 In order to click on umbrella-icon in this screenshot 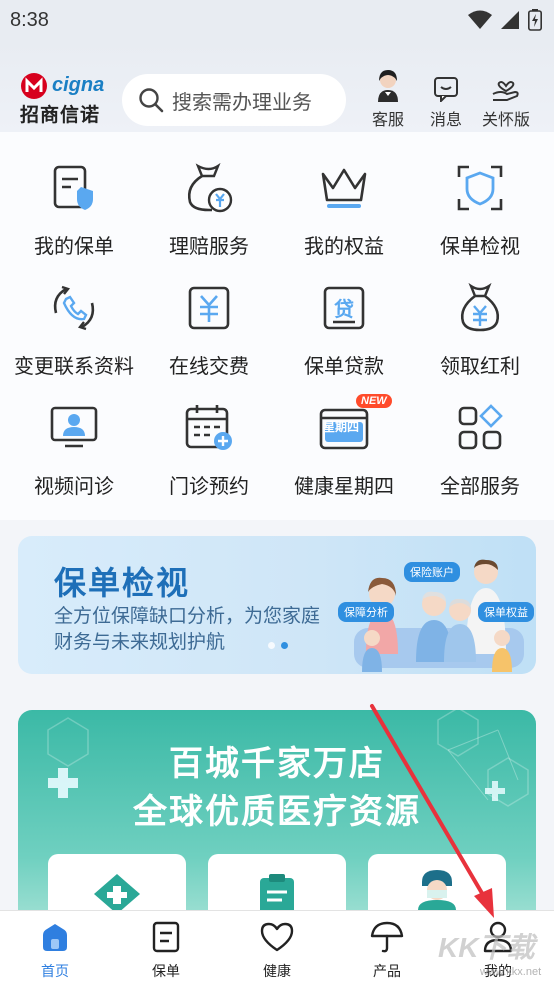, I will do `click(387, 937)`.